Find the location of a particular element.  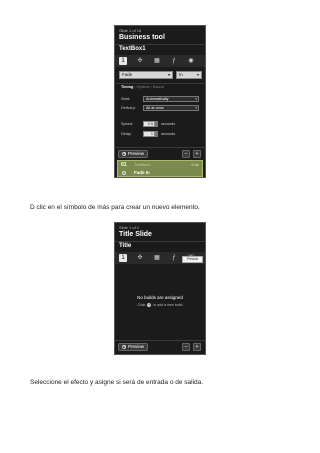

tab-options: Options is located at coordinates (143, 87).